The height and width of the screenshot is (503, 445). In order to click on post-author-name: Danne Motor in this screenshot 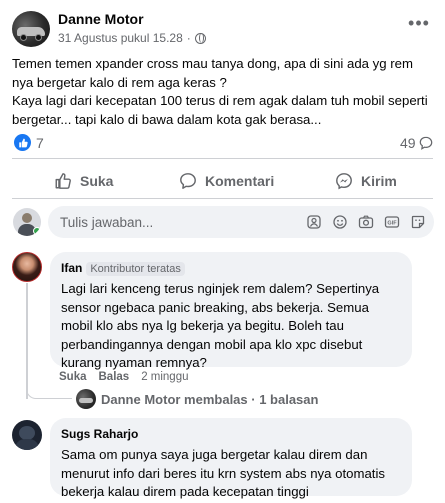, I will do `click(101, 19)`.